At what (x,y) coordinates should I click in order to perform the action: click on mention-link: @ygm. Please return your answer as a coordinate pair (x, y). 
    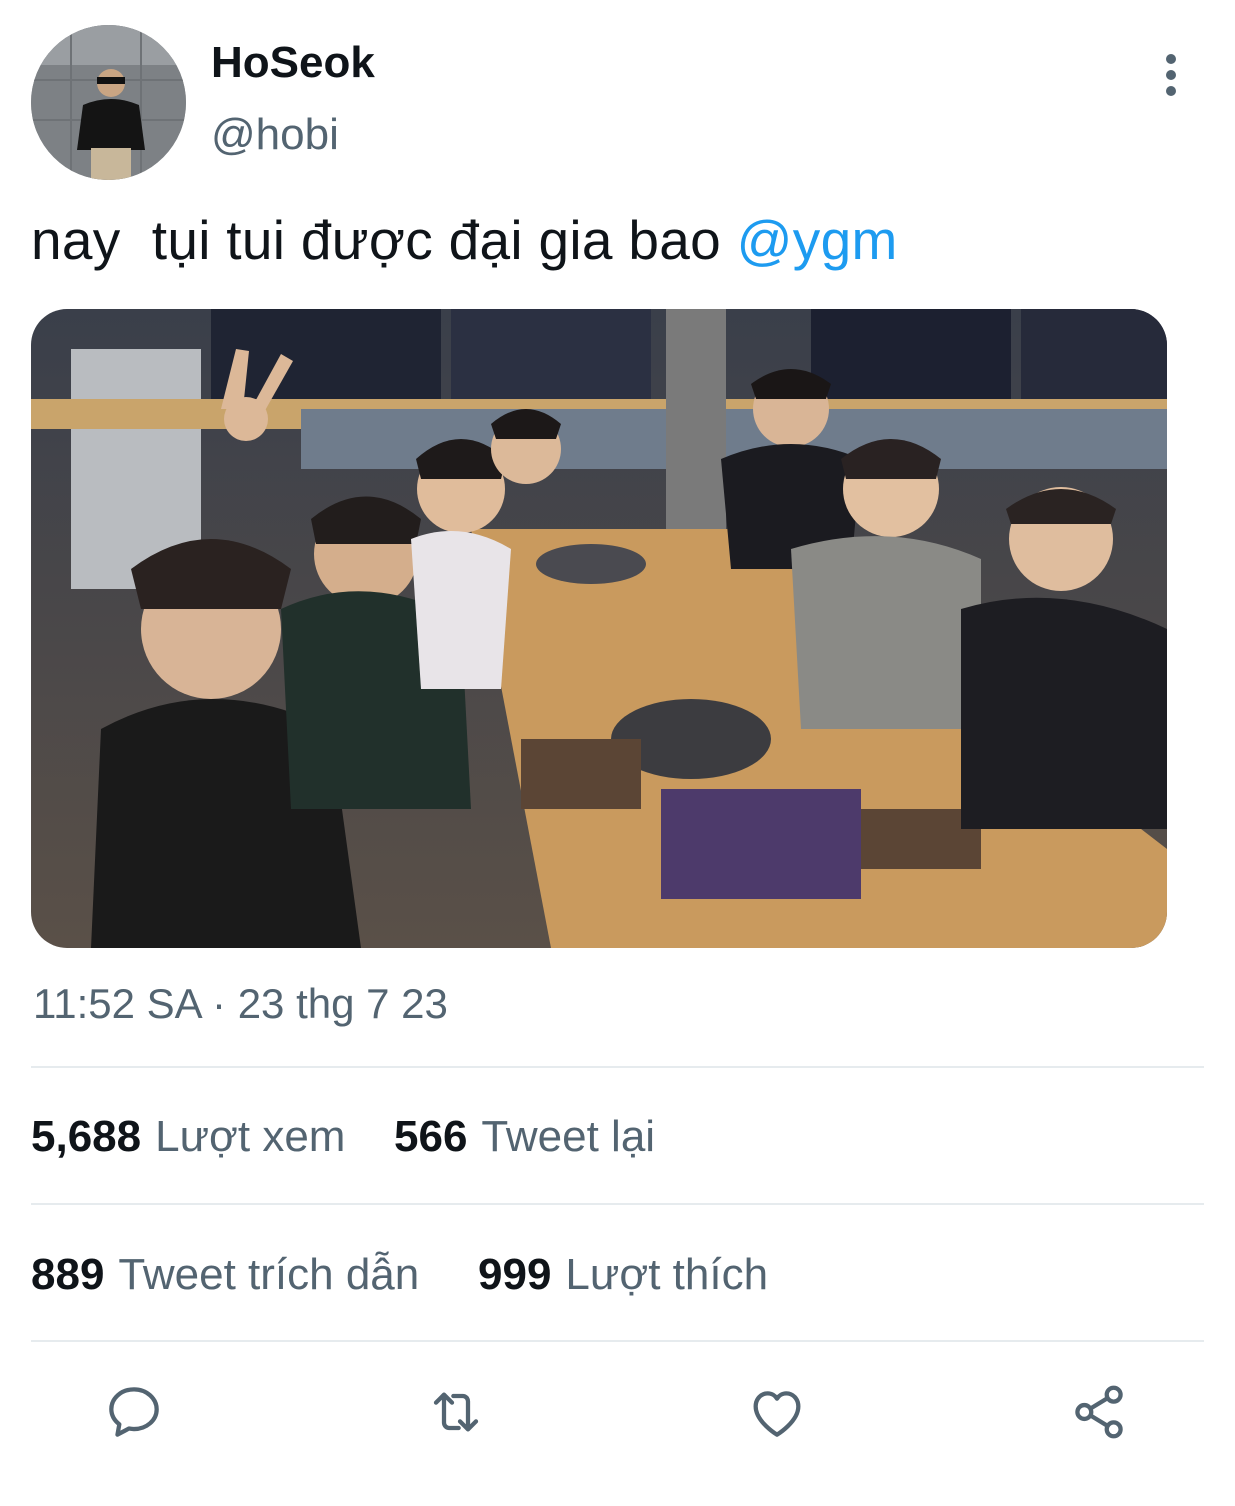
    Looking at the image, I should click on (817, 240).